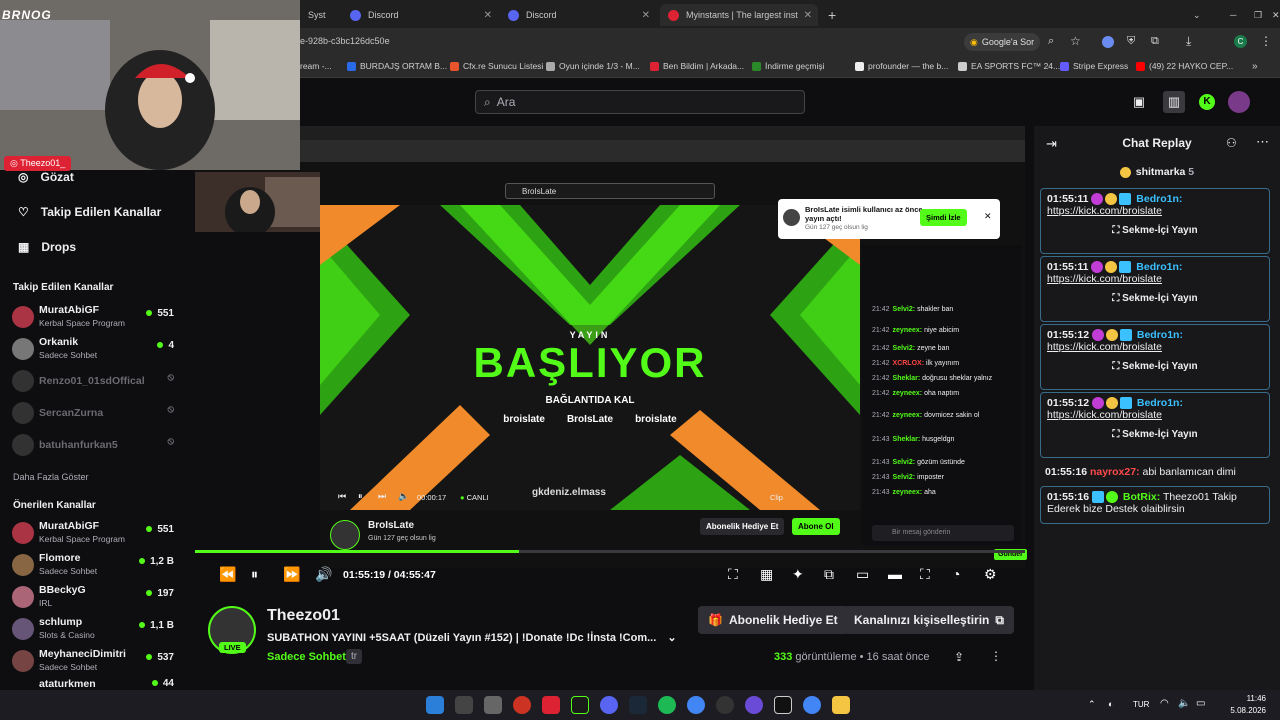 The width and height of the screenshot is (1280, 720). I want to click on settings-gear-icon: ⚙, so click(990, 574).